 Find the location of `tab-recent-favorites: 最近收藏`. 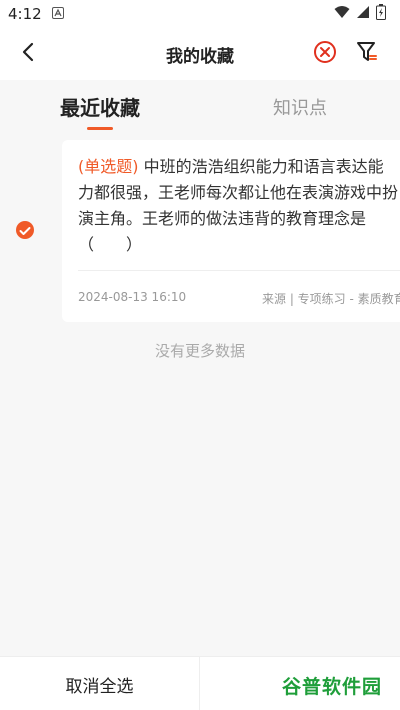

tab-recent-favorites: 最近收藏 is located at coordinates (100, 110).